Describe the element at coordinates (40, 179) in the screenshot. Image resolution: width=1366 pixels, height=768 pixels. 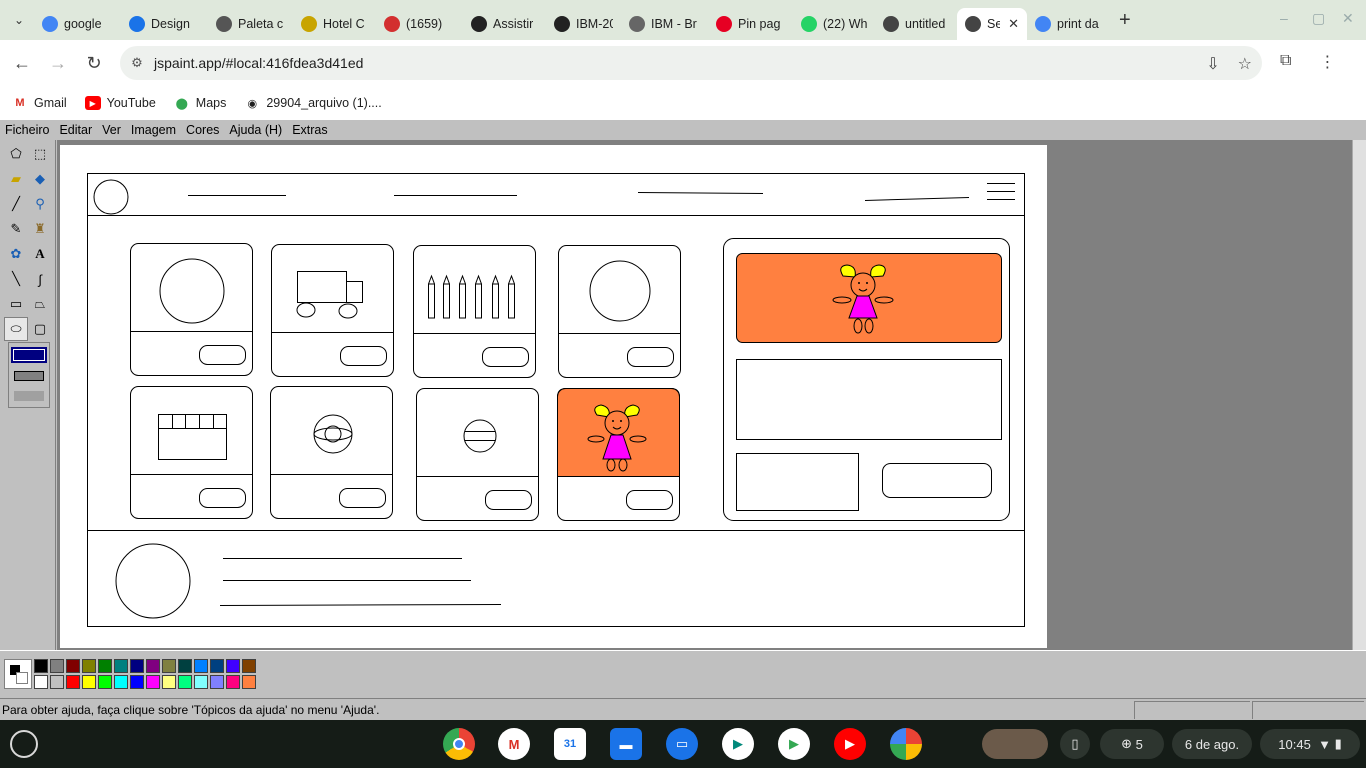
I see `fill-bucket-icon: ◆` at that location.